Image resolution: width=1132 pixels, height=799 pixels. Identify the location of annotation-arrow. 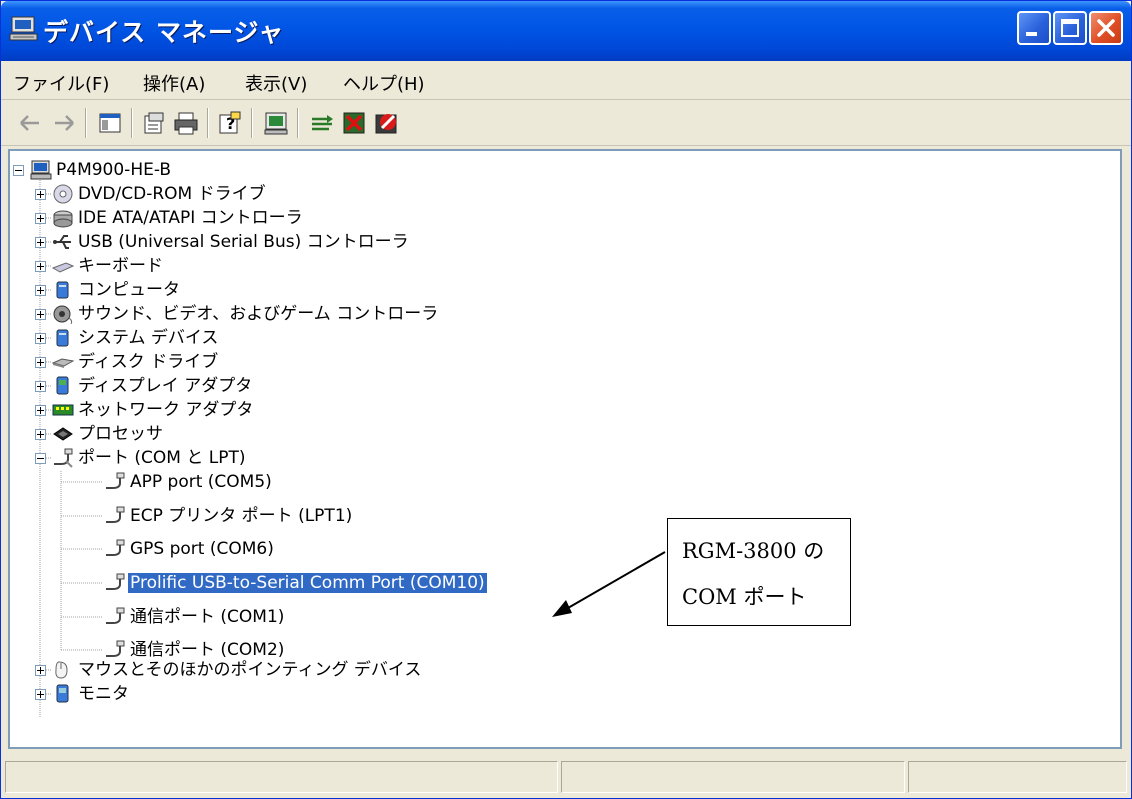
(616, 580).